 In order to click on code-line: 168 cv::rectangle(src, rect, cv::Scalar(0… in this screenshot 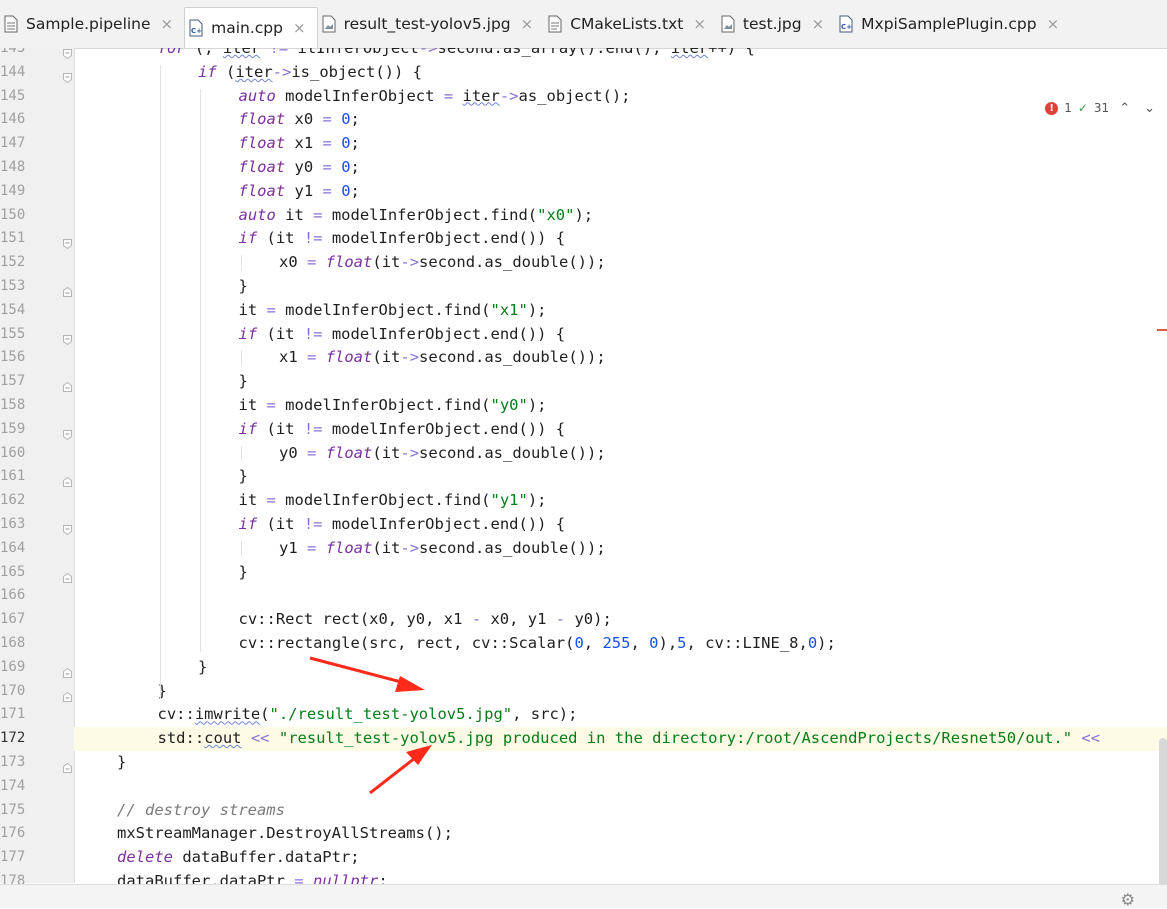, I will do `click(583, 644)`.